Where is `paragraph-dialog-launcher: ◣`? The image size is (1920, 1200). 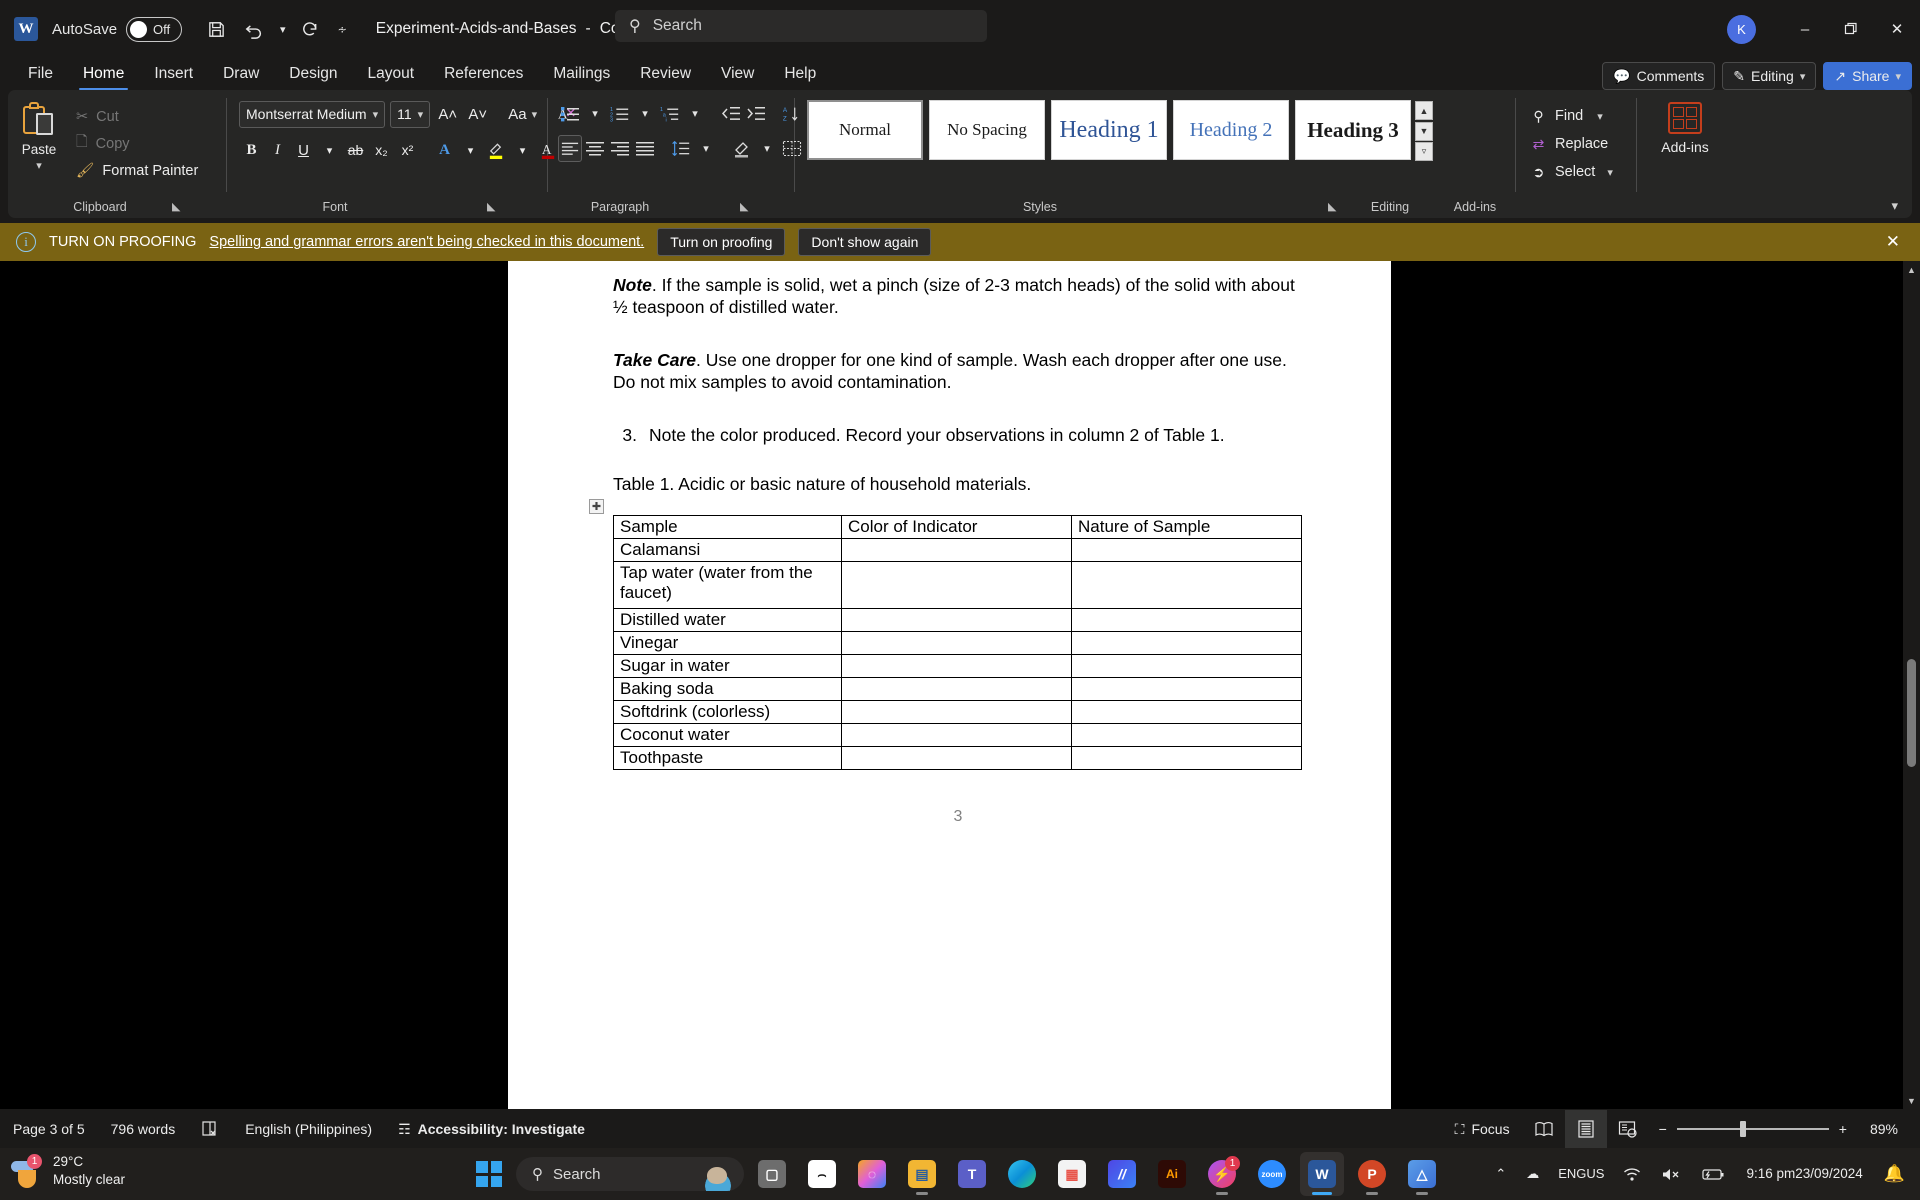 paragraph-dialog-launcher: ◣ is located at coordinates (744, 206).